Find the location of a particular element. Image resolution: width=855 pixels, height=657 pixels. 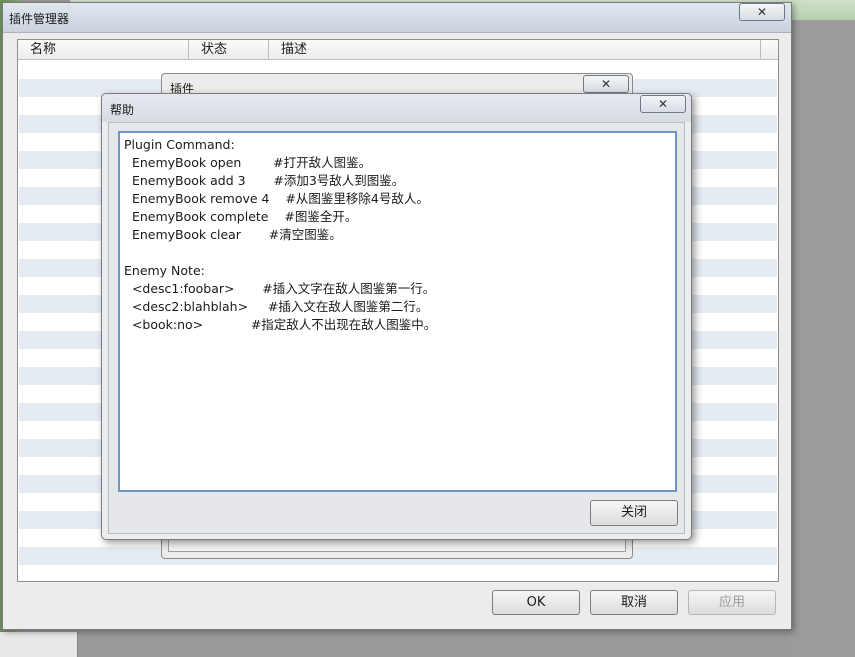

window-title: 插件管理器 is located at coordinates (39, 19).